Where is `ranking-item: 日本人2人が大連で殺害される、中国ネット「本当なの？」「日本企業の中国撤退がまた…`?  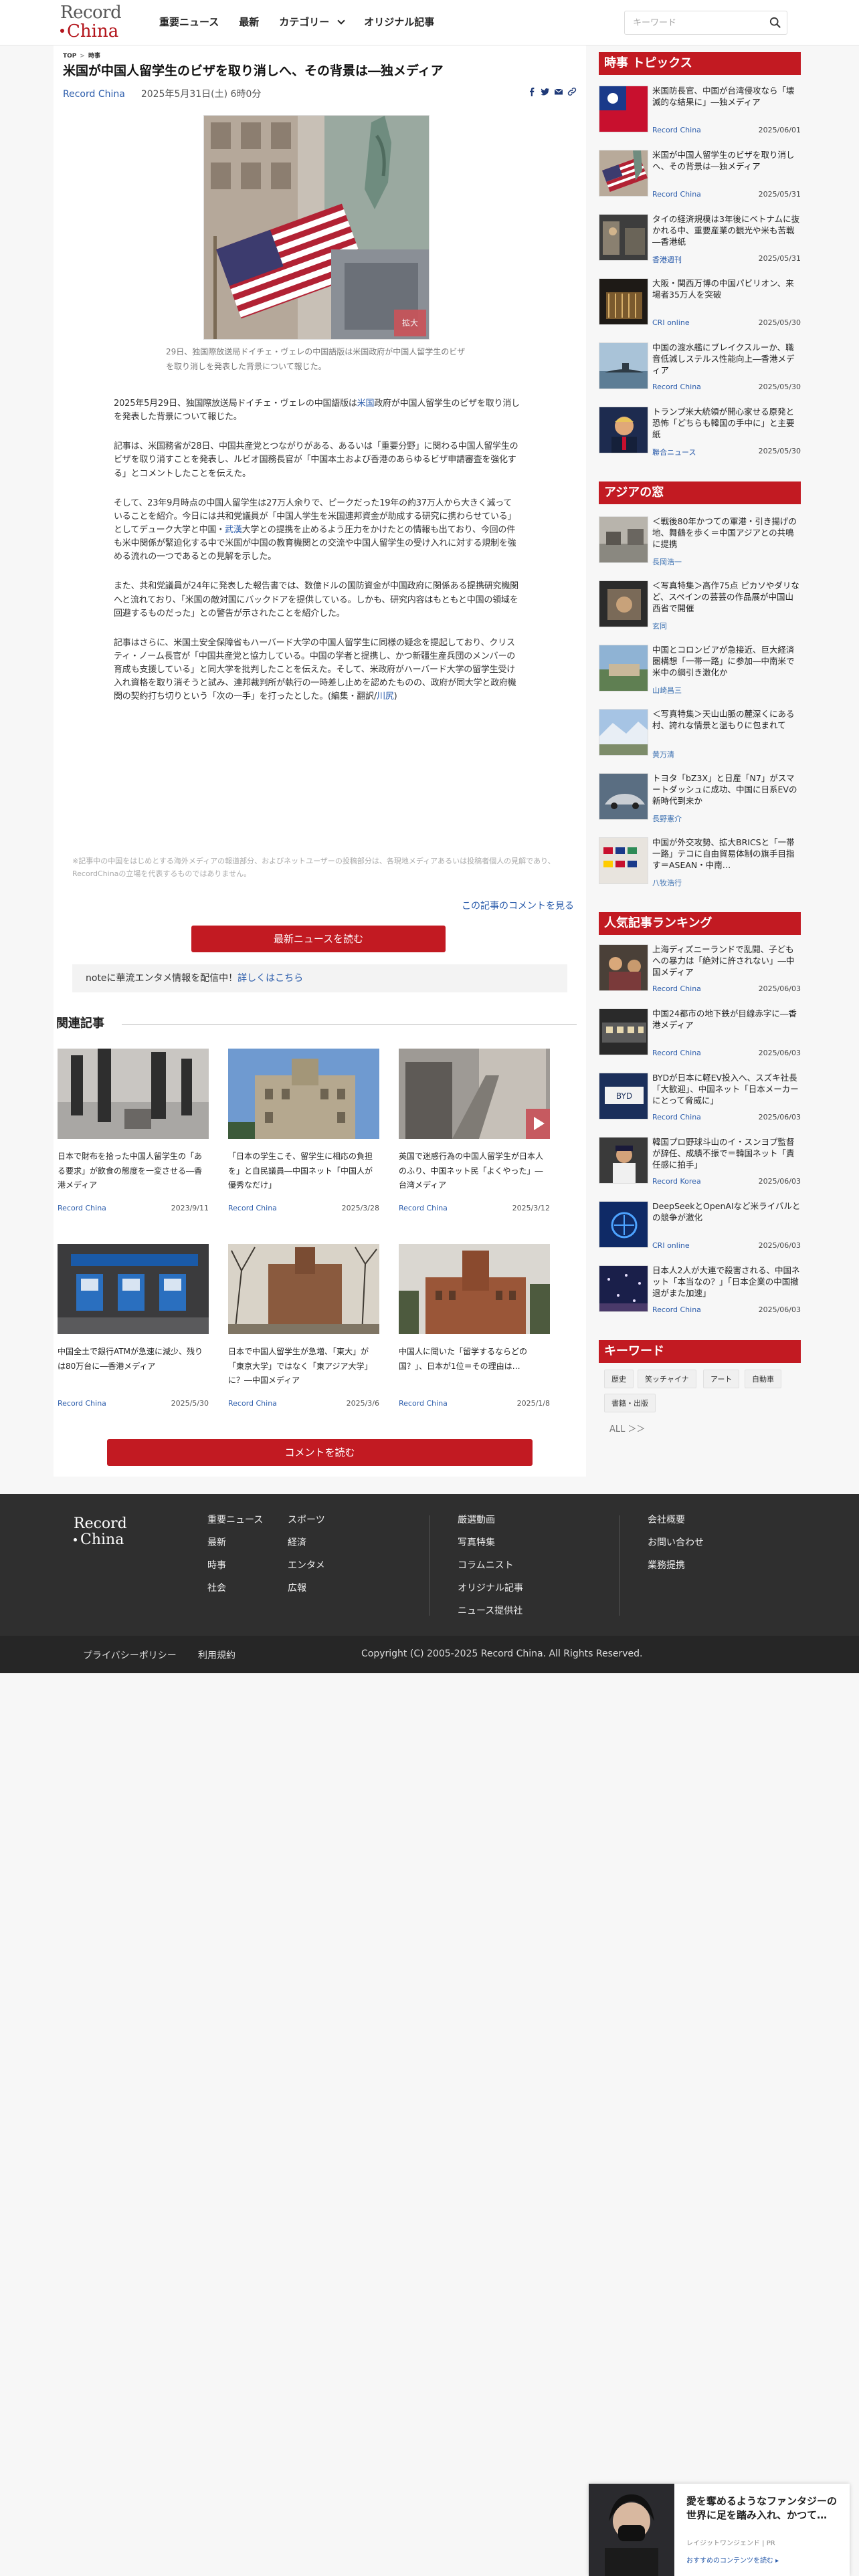
ranking-item: 日本人2人が大連で殺害される、中国ネット「本当なの？」「日本企業の中国撤退がまた… is located at coordinates (700, 1293).